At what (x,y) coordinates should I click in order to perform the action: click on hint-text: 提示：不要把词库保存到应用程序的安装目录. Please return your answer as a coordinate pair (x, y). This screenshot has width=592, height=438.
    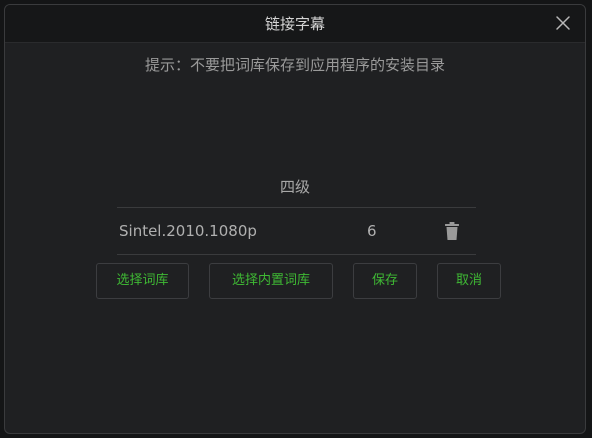
    Looking at the image, I should click on (294, 65).